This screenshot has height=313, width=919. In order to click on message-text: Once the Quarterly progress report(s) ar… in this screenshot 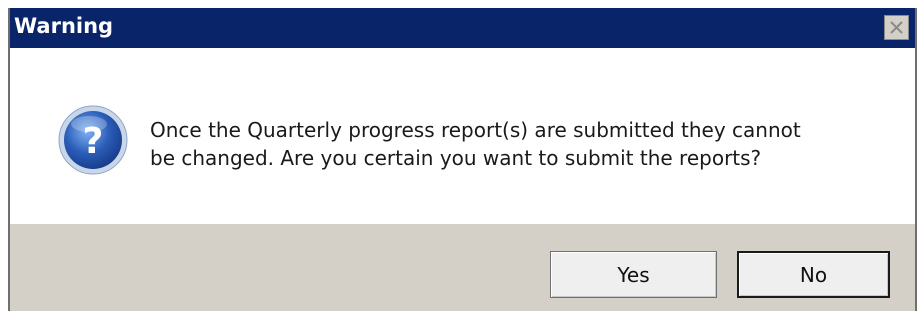, I will do `click(520, 144)`.